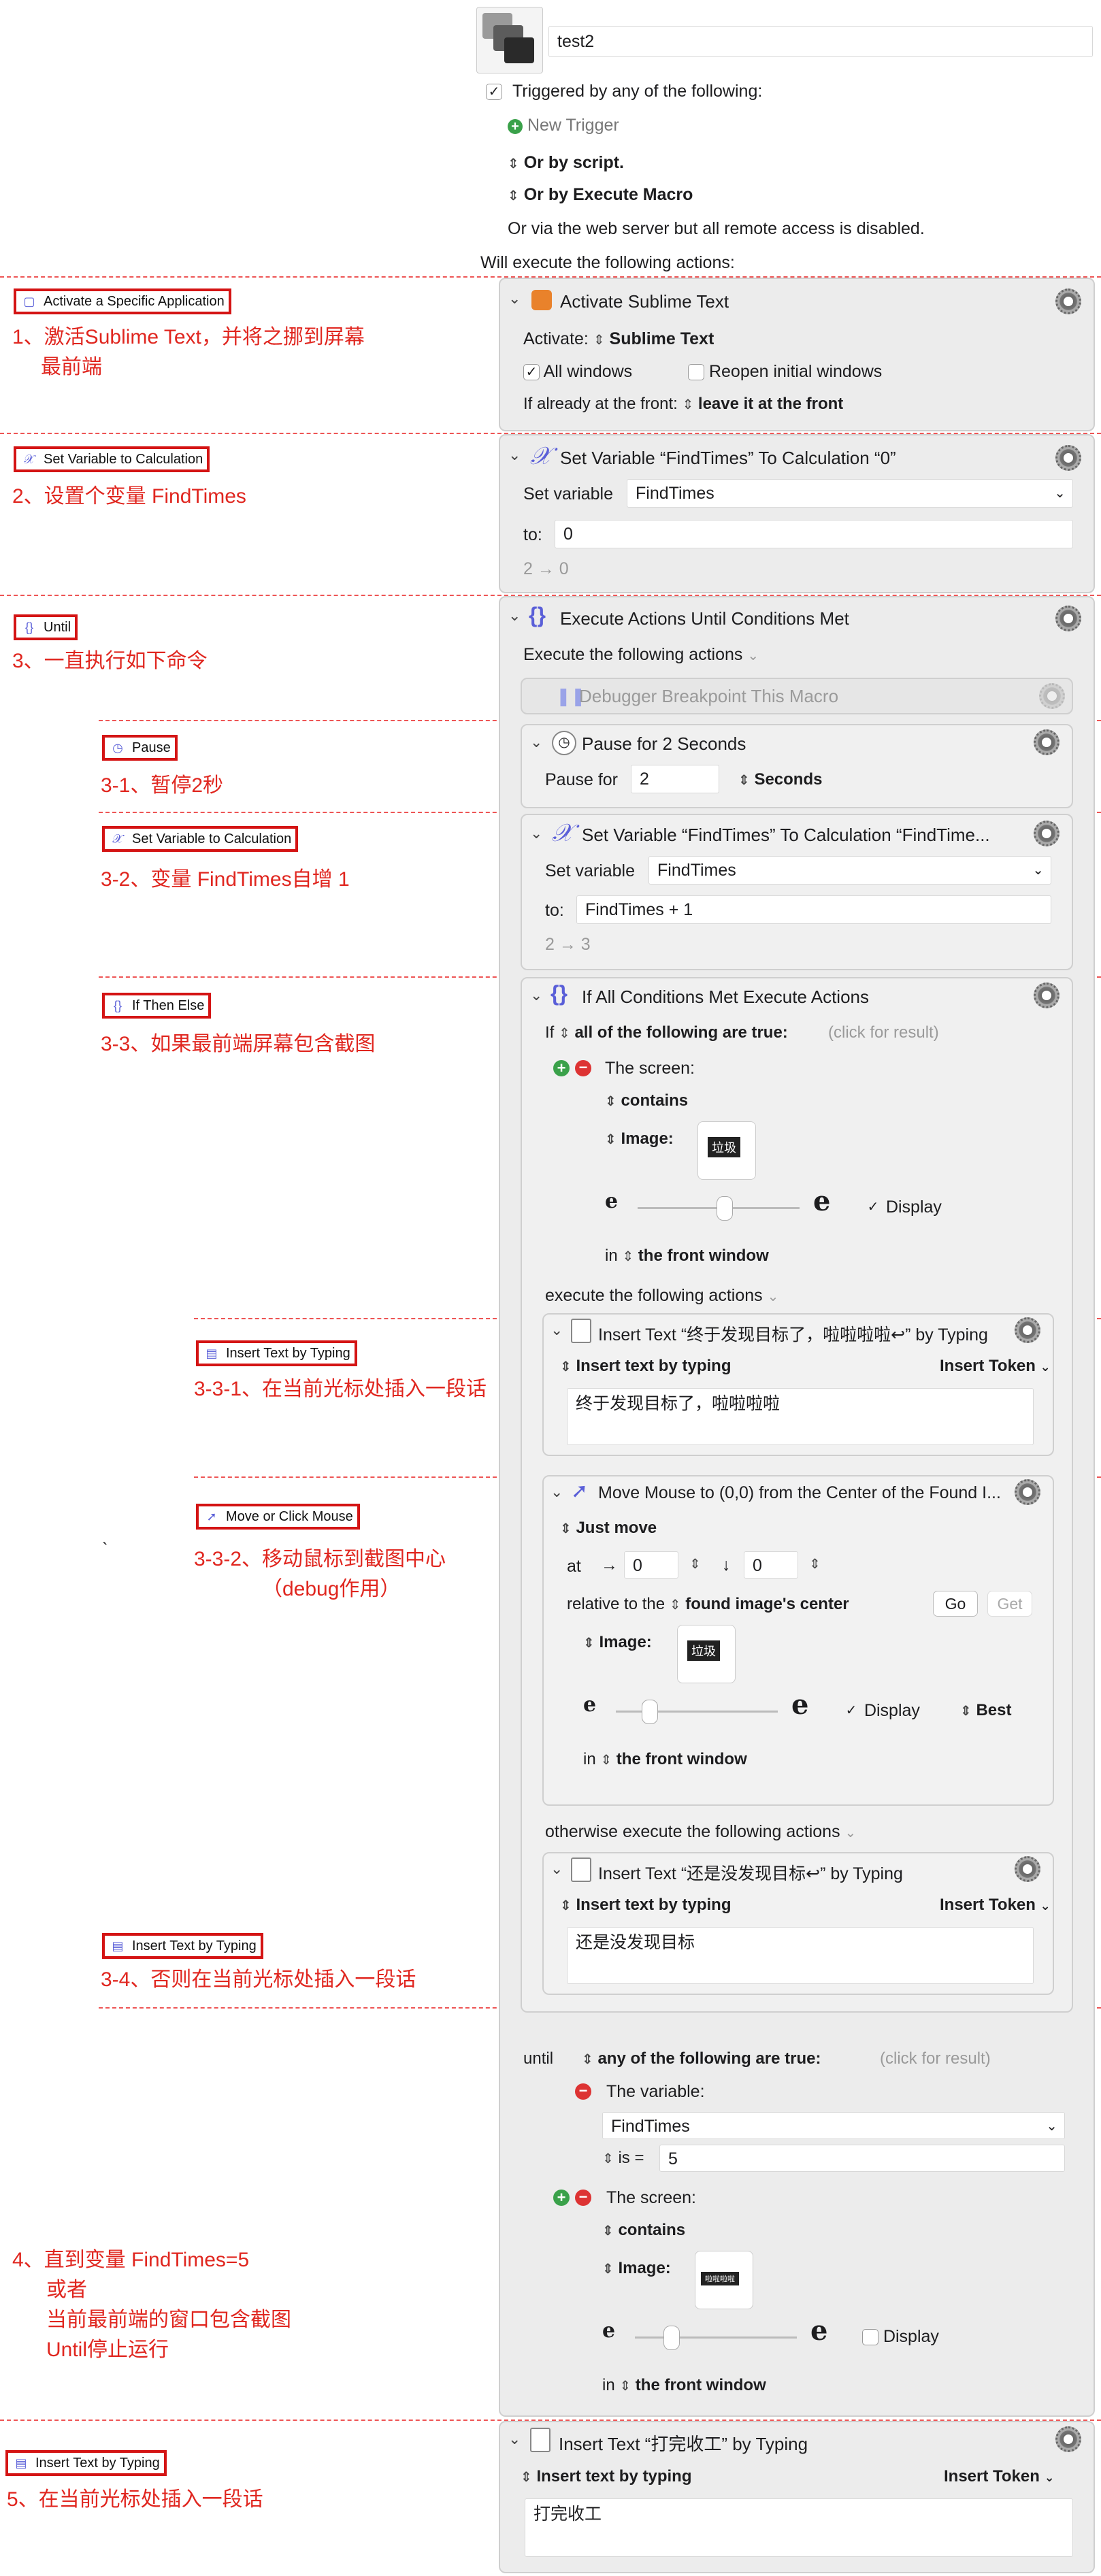 The image size is (1101, 2576). I want to click on macro-name-field: test2, so click(820, 42).